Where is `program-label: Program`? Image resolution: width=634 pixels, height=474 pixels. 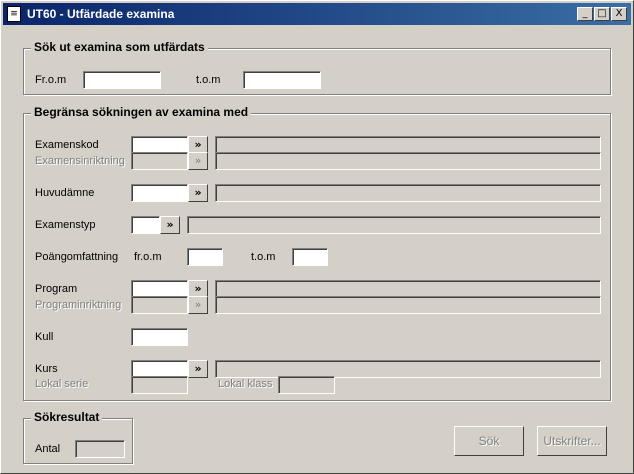
program-label: Program is located at coordinates (56, 289).